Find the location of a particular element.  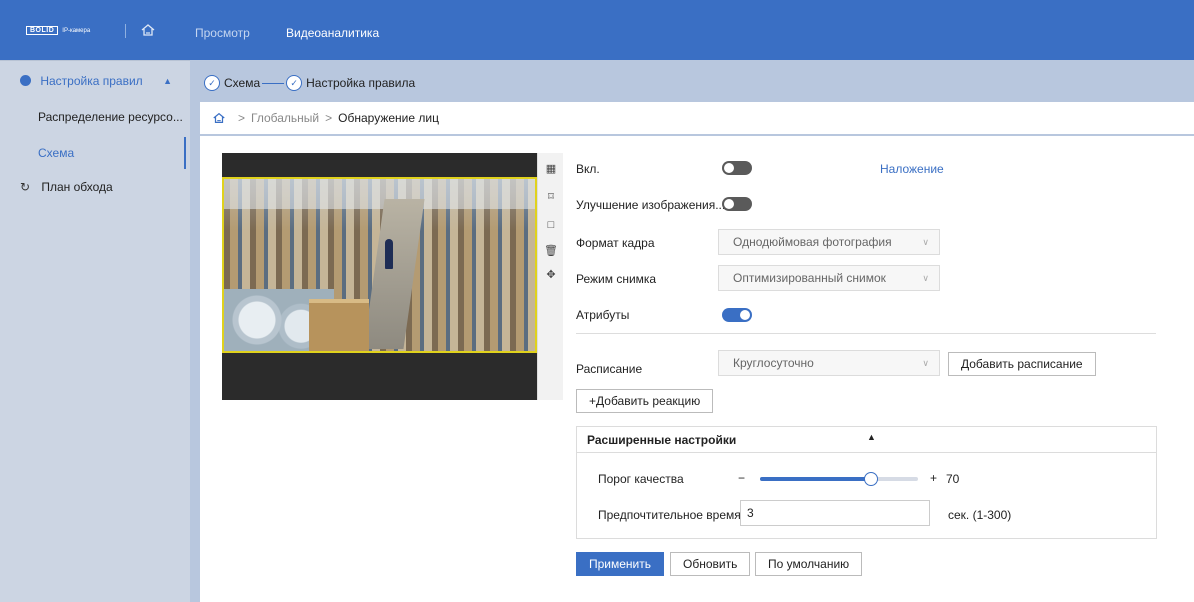

advanced-settings-title: Расширенные настройки is located at coordinates (662, 440).